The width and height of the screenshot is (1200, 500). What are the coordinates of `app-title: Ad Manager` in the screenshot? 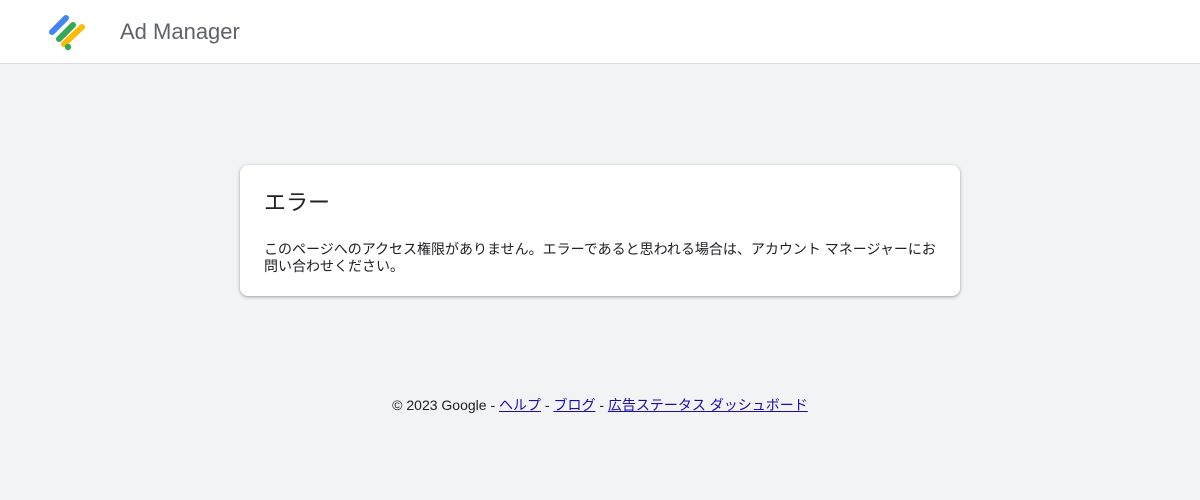 It's located at (180, 31).